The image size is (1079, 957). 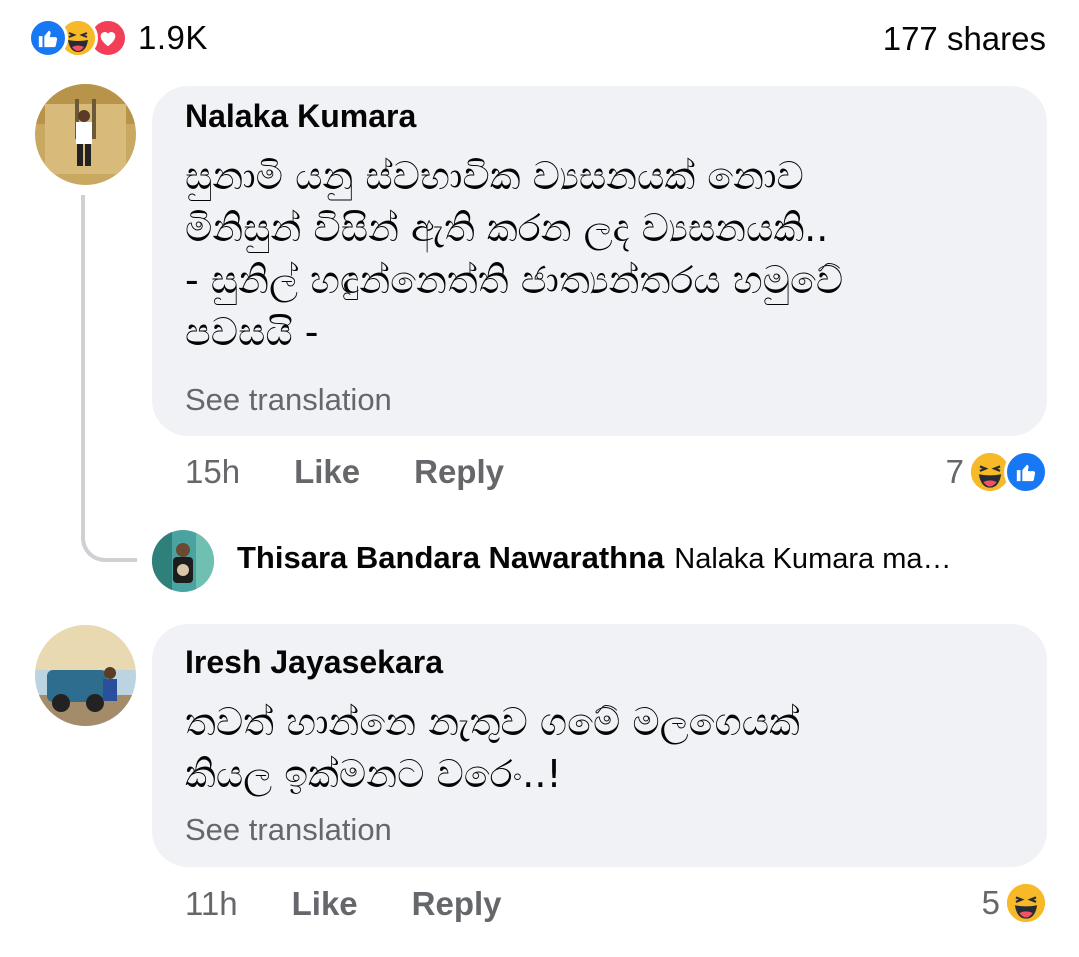 What do you see at coordinates (183, 561) in the screenshot?
I see `reply-avatar` at bounding box center [183, 561].